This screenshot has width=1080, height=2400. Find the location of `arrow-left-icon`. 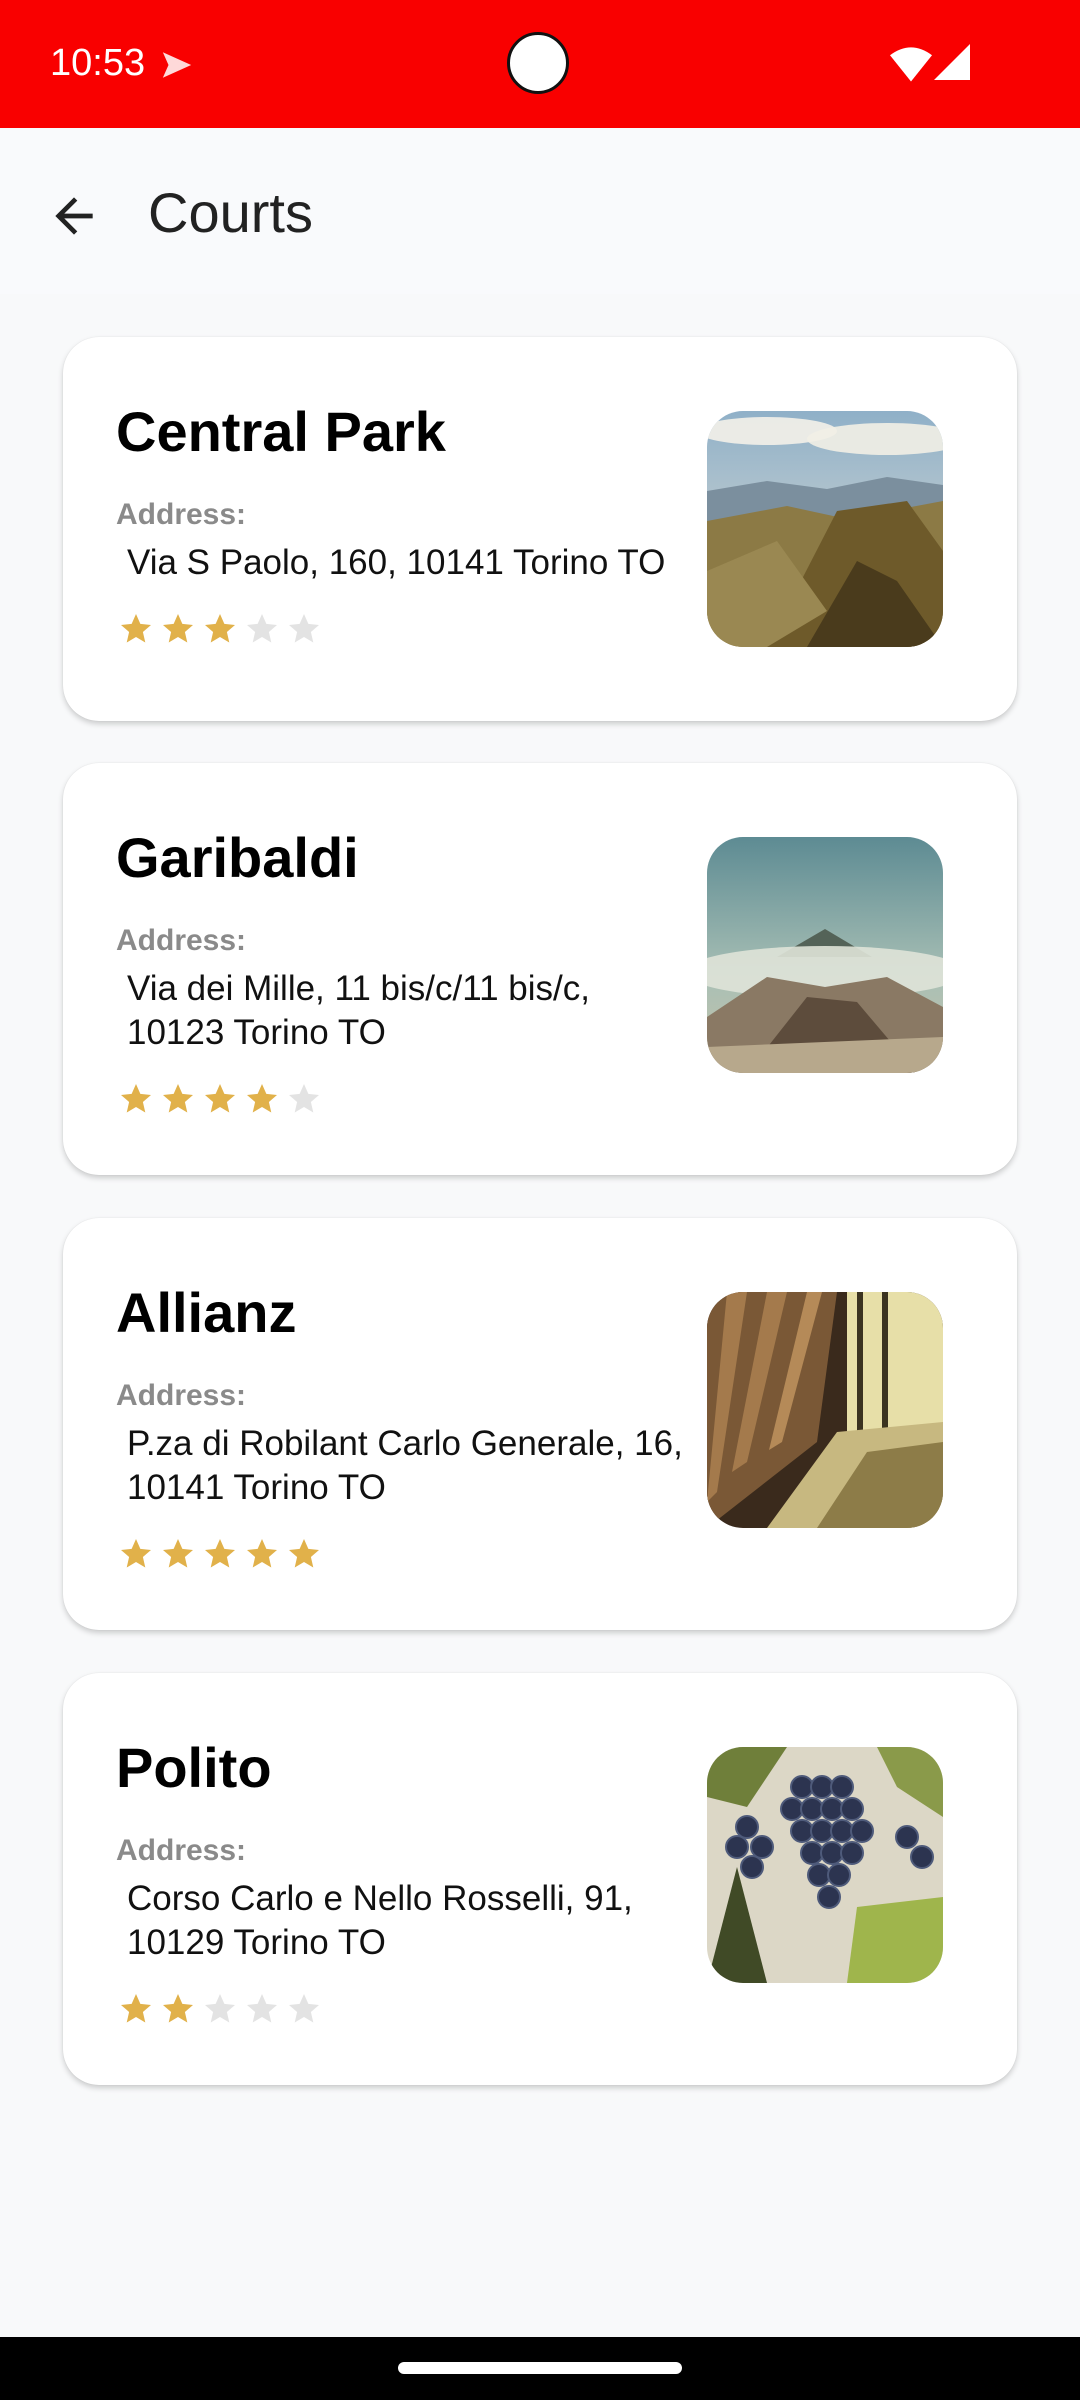

arrow-left-icon is located at coordinates (74, 216).